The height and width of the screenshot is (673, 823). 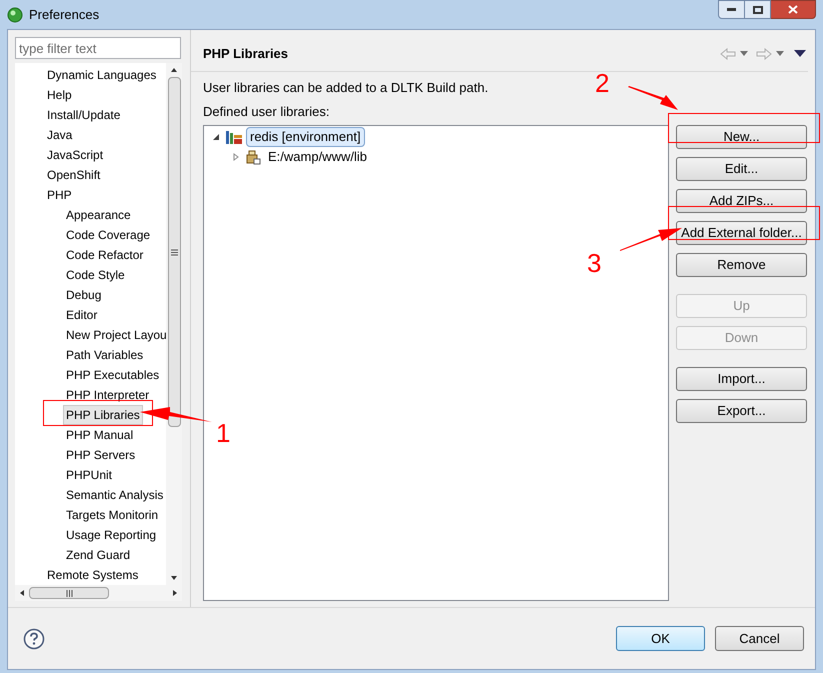 I want to click on library-item: redis [environment], so click(x=305, y=137).